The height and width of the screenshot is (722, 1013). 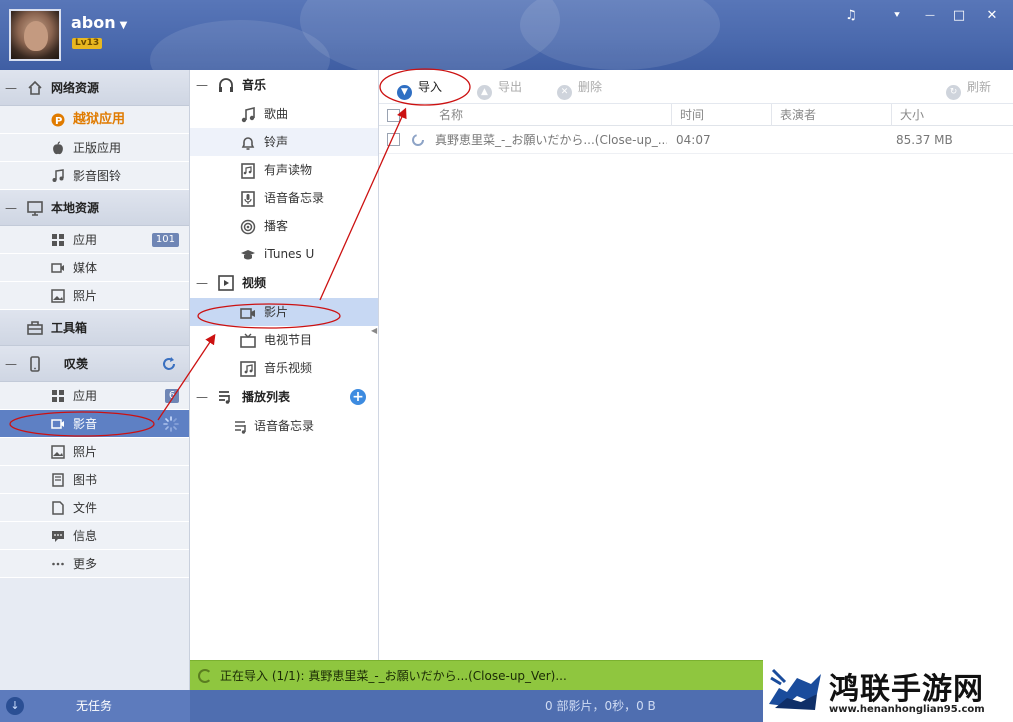 I want to click on task-area: ↓ 无任务, so click(x=95, y=706).